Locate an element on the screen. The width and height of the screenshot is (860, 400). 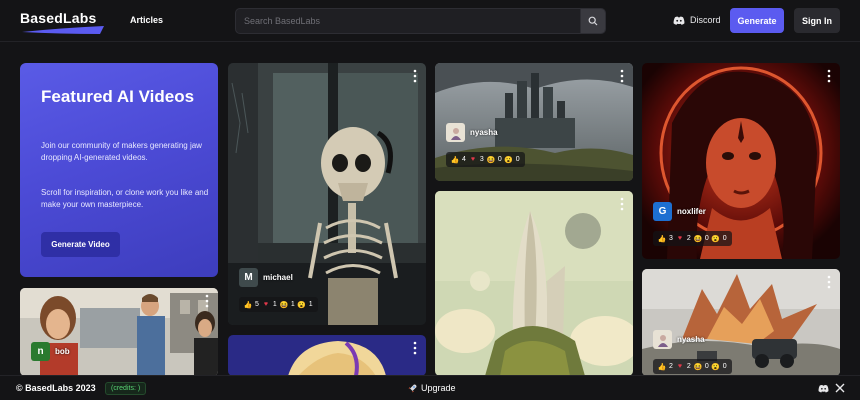
anime-image is located at coordinates (327, 355).